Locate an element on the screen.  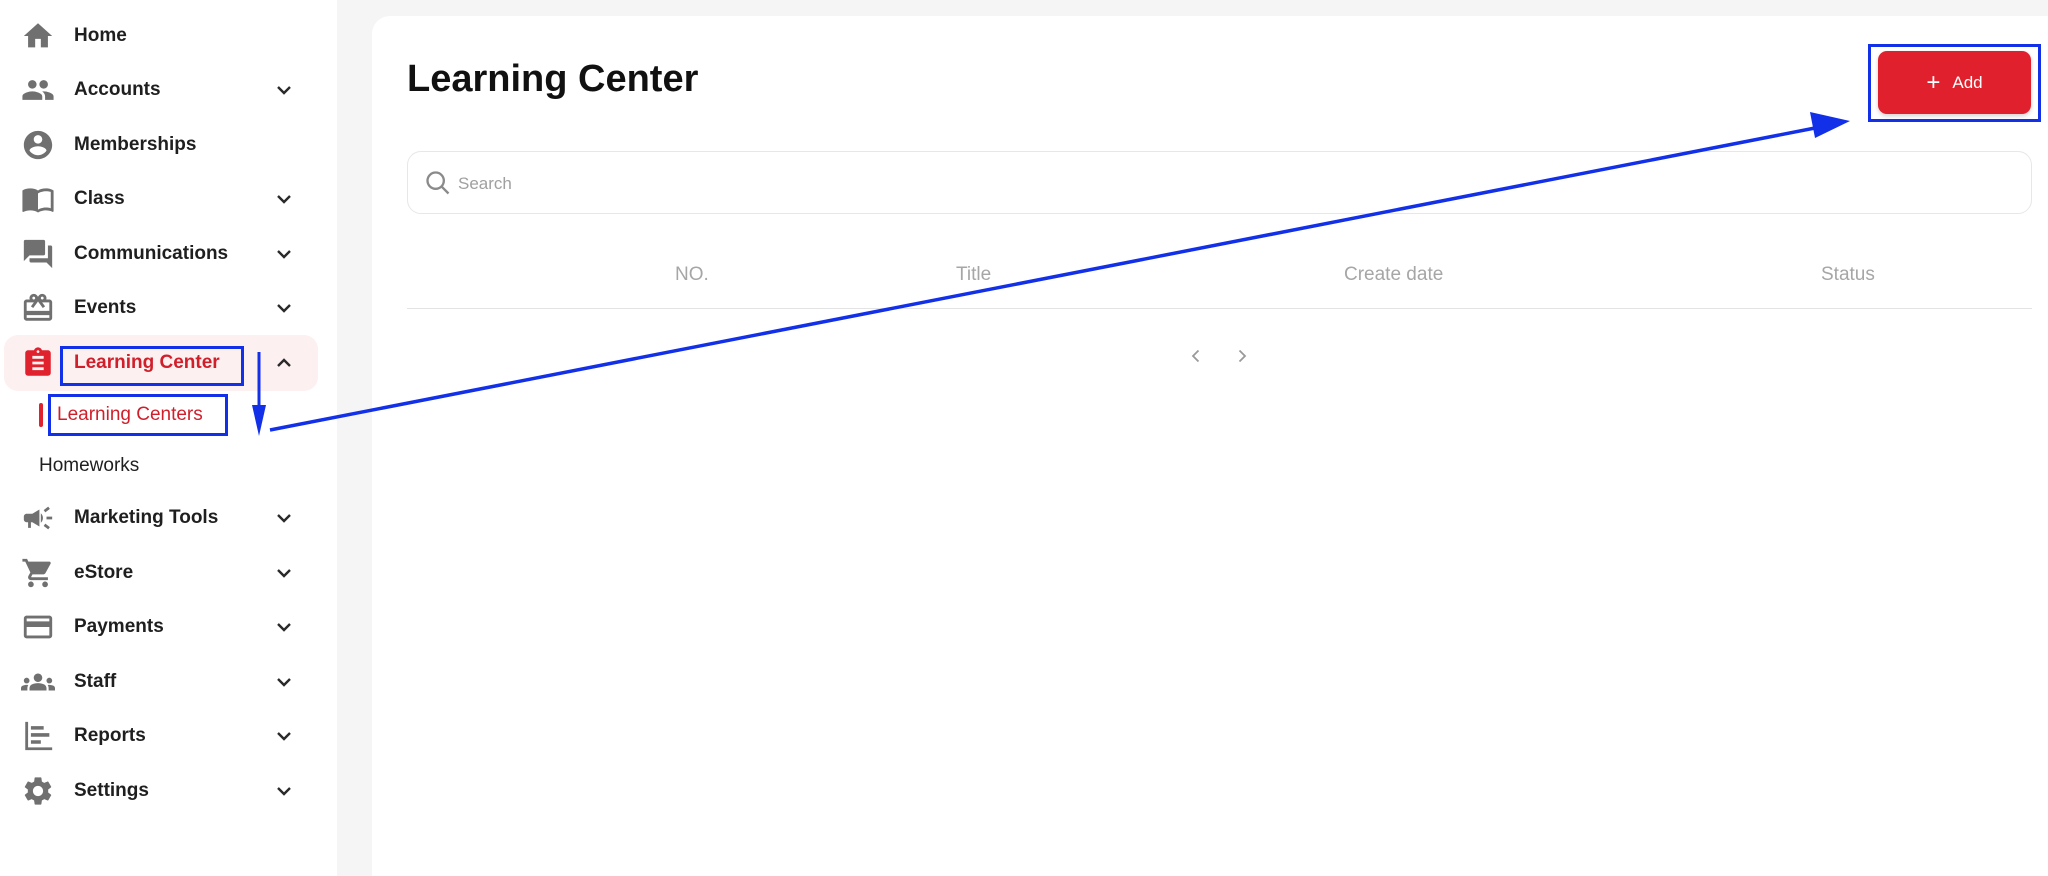
sidebar-item-events: Events is located at coordinates (159, 308).